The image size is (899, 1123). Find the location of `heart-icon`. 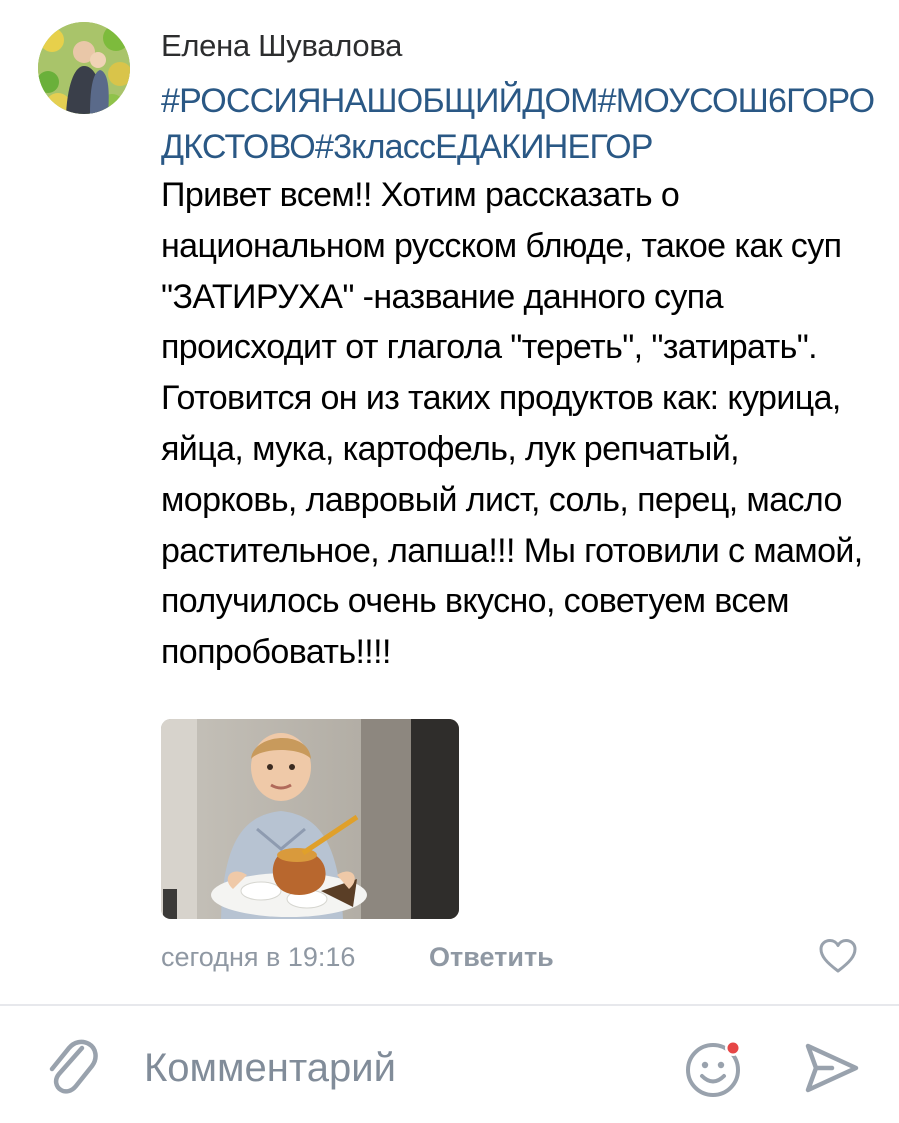

heart-icon is located at coordinates (838, 956).